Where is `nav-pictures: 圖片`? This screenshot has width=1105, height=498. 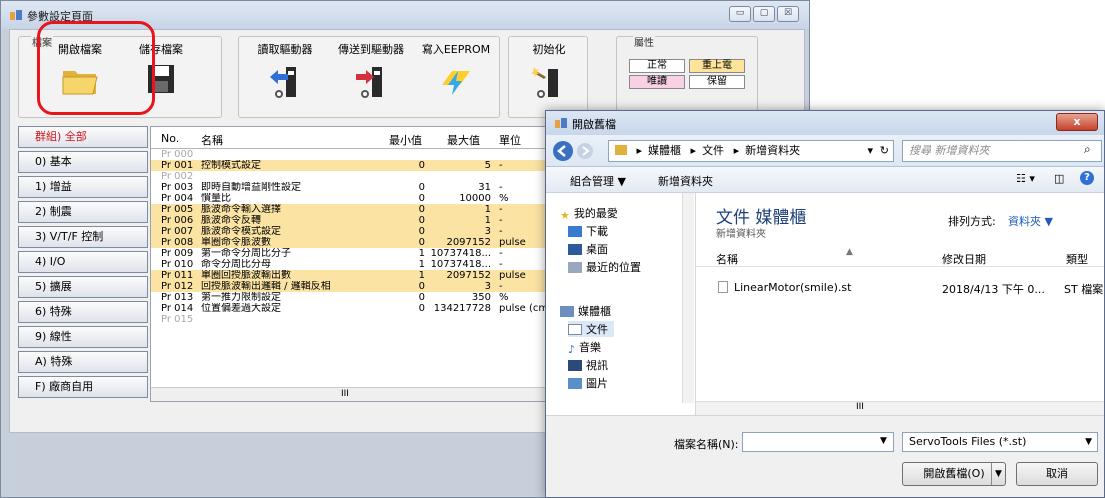
nav-pictures: 圖片 is located at coordinates (588, 383).